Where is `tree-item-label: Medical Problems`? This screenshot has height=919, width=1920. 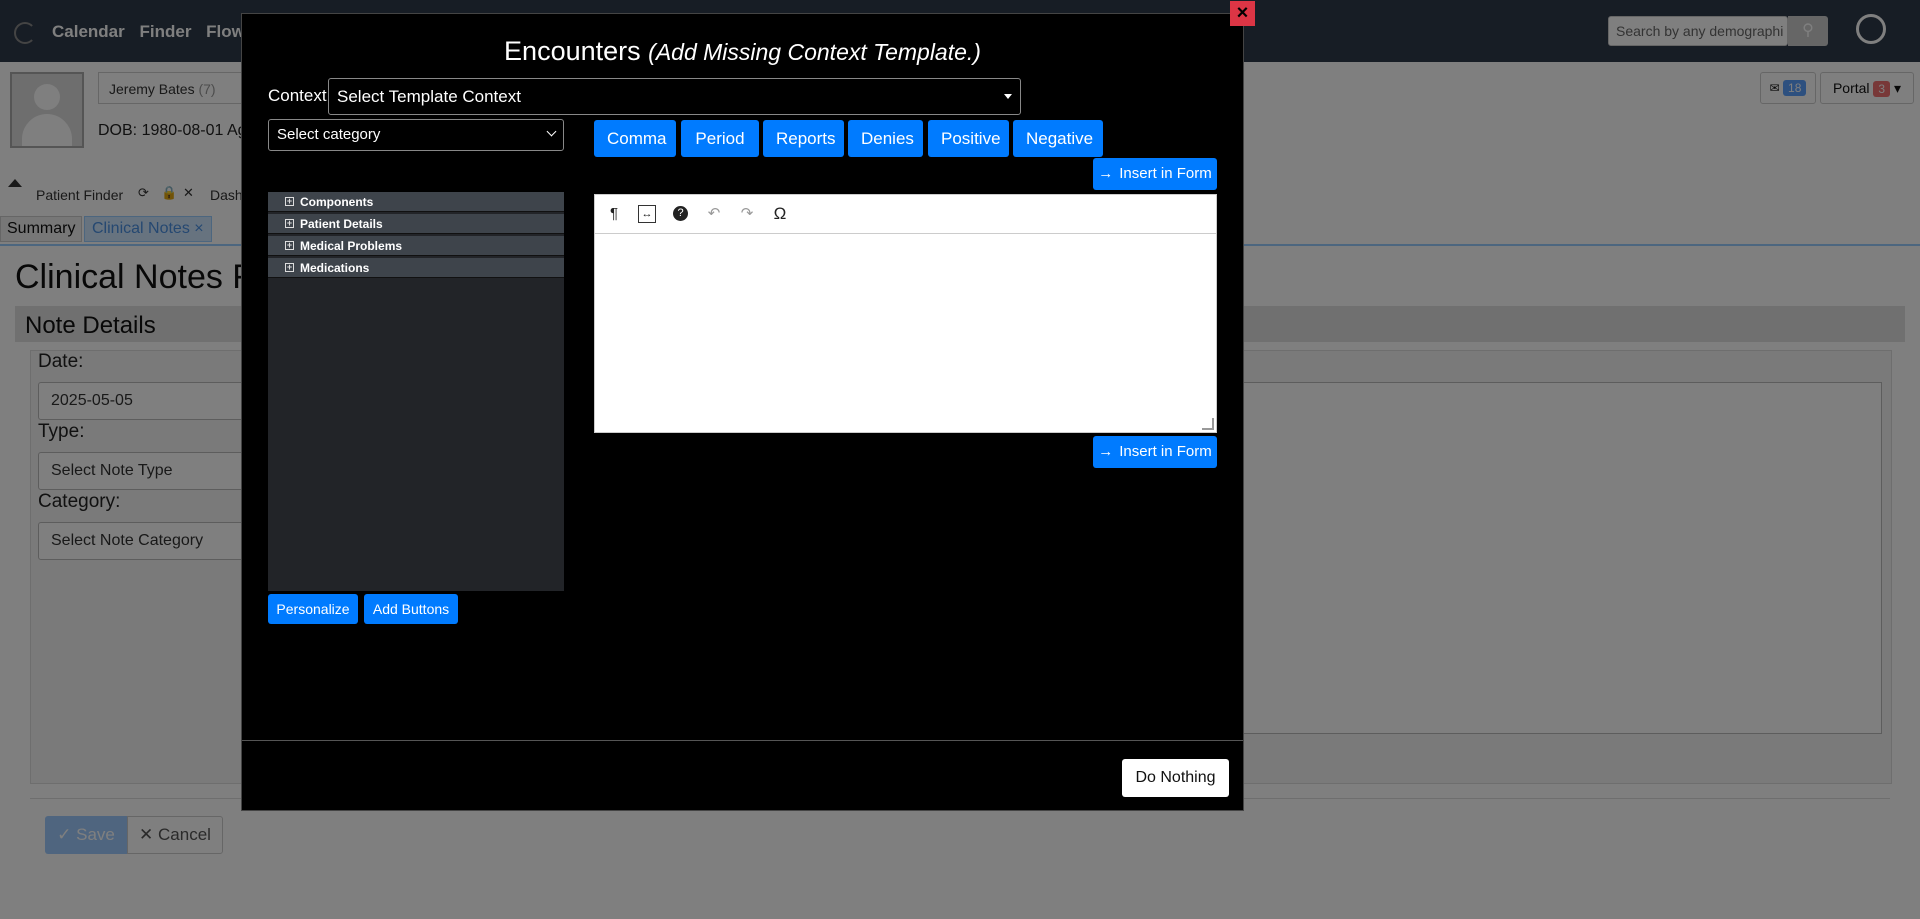 tree-item-label: Medical Problems is located at coordinates (351, 246).